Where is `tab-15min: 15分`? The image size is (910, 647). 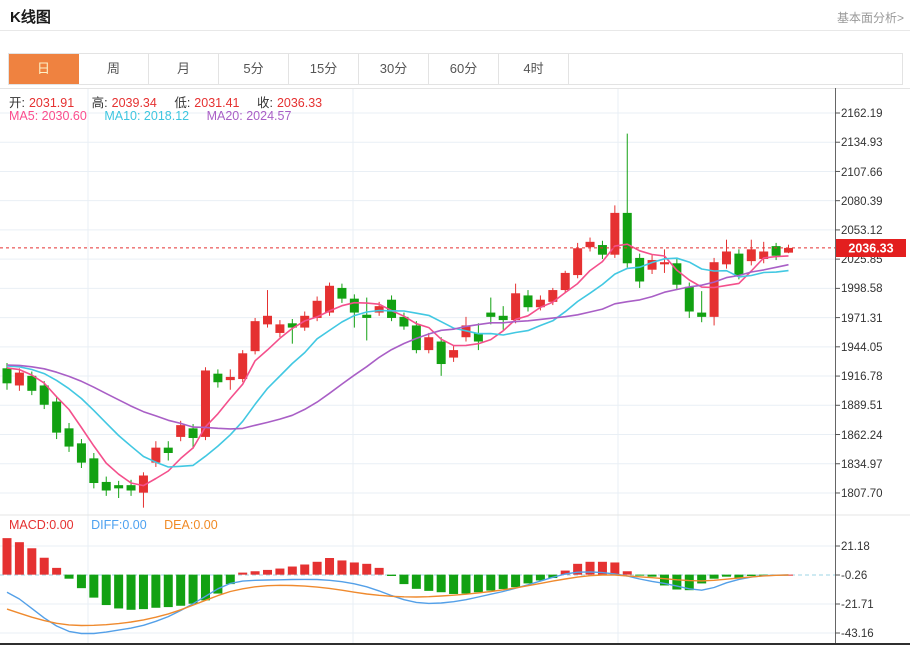 tab-15min: 15分 is located at coordinates (324, 69).